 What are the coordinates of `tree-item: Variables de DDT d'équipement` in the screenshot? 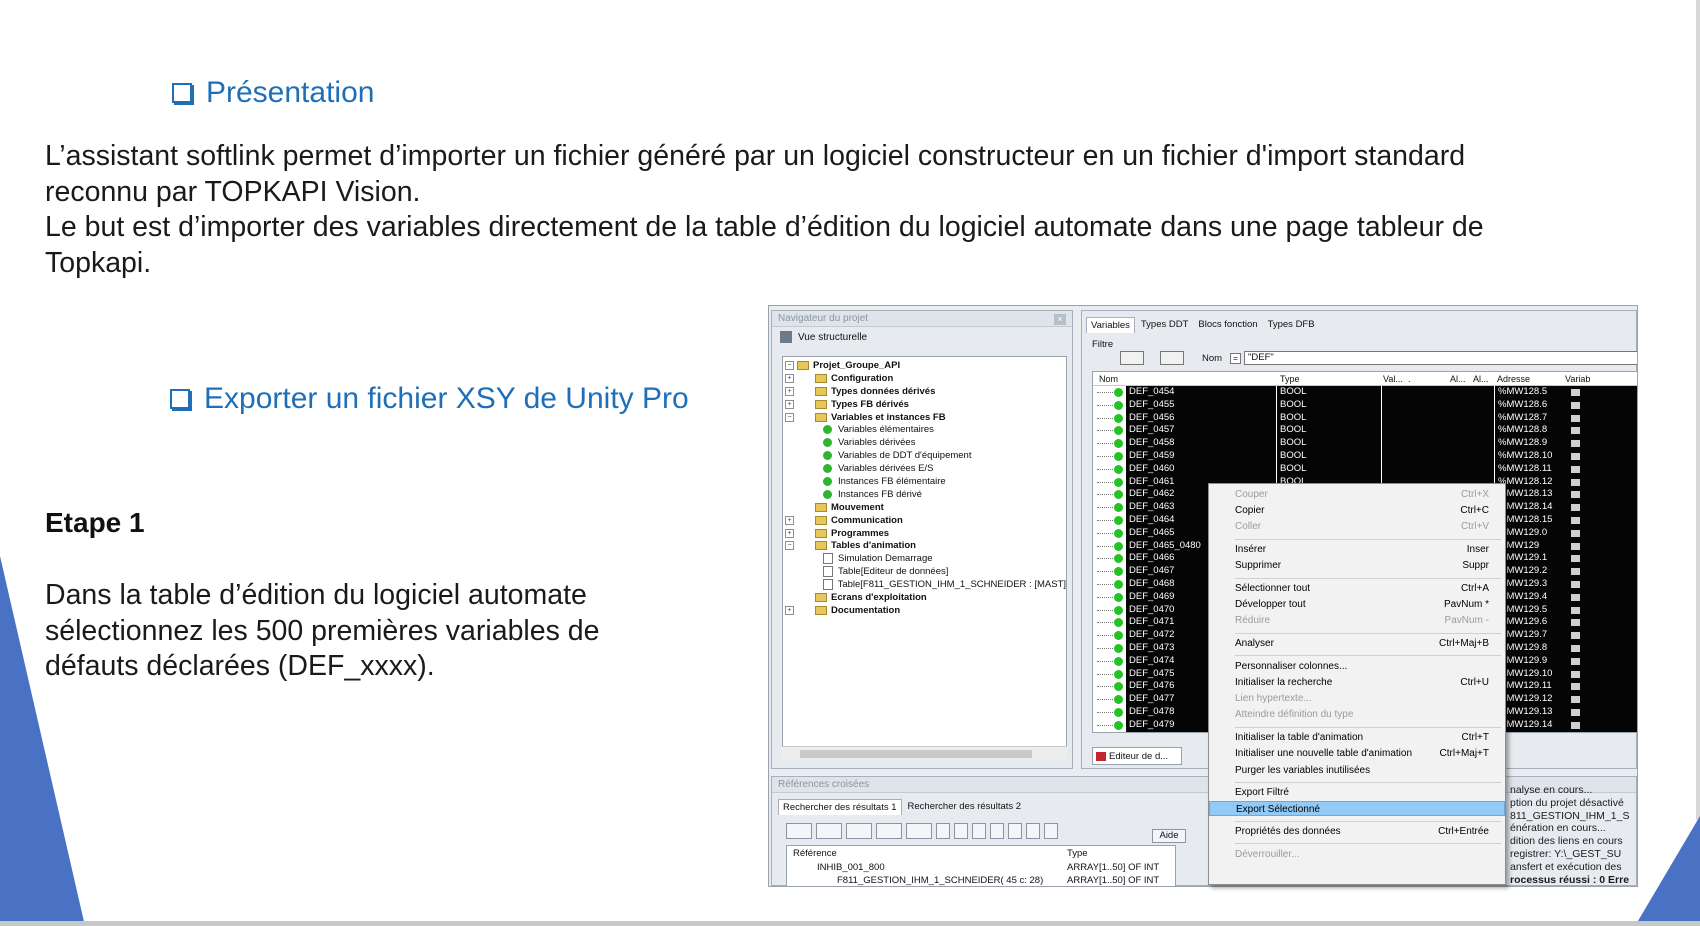 It's located at (924, 455).